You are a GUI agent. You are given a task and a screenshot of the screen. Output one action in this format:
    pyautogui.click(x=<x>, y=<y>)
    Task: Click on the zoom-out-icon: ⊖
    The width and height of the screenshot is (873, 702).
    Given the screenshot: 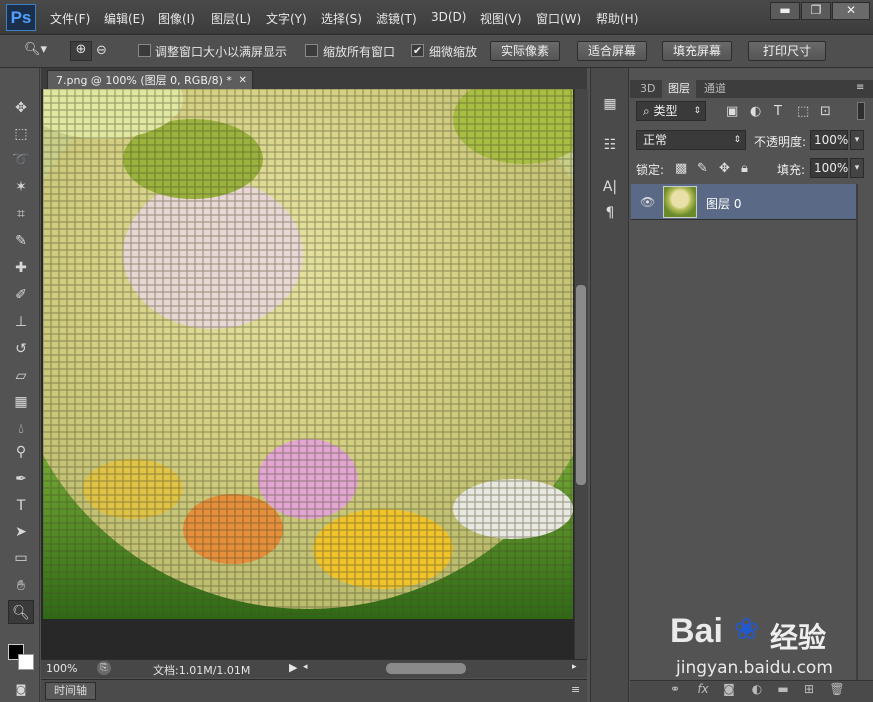 What is the action you would take?
    pyautogui.click(x=101, y=50)
    